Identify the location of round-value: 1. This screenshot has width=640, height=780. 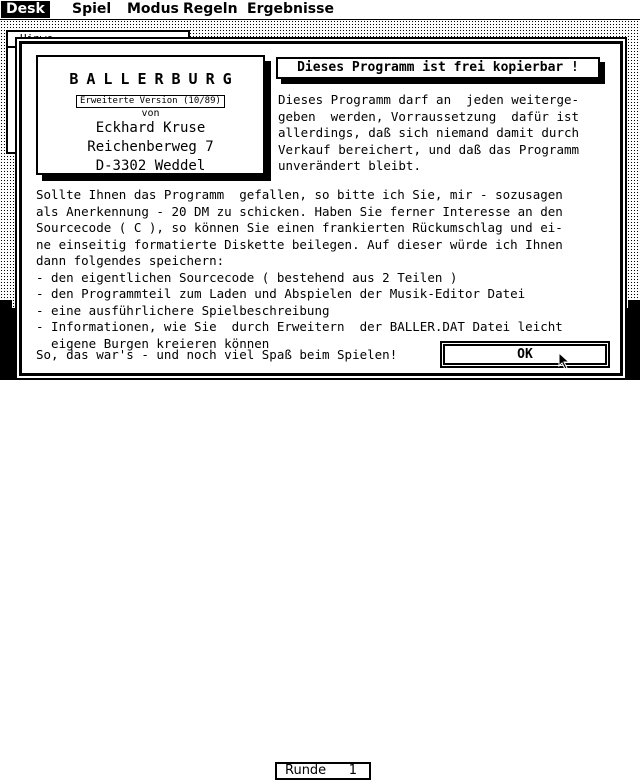
(352, 770).